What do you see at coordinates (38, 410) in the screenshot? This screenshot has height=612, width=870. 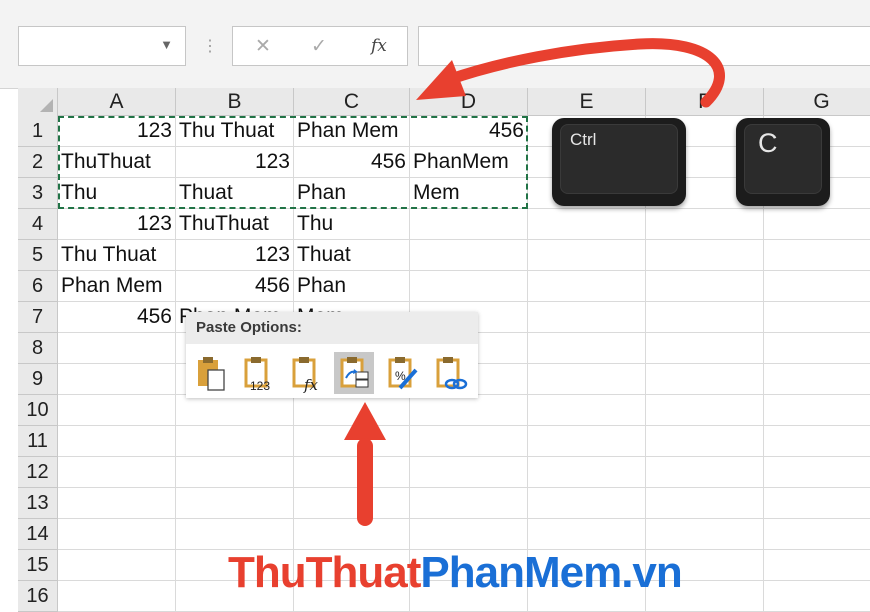 I see `row-header-10: 10` at bounding box center [38, 410].